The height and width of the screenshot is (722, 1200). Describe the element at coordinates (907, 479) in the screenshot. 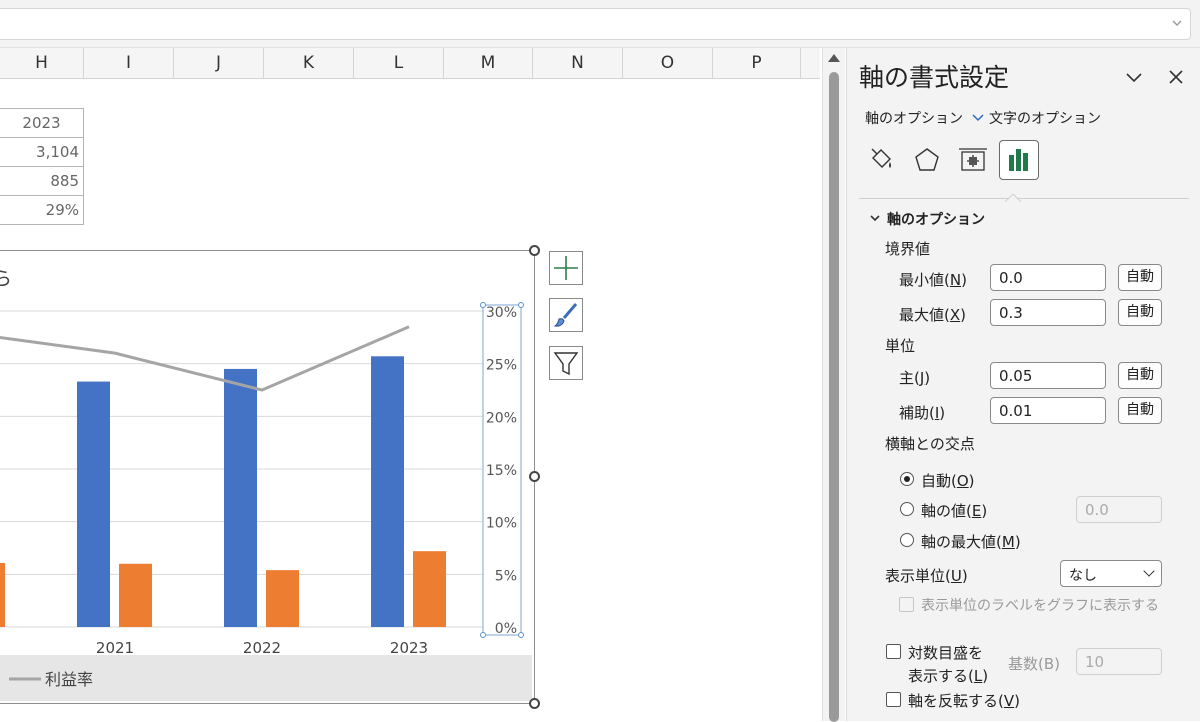

I see `radio-cross-auto` at that location.